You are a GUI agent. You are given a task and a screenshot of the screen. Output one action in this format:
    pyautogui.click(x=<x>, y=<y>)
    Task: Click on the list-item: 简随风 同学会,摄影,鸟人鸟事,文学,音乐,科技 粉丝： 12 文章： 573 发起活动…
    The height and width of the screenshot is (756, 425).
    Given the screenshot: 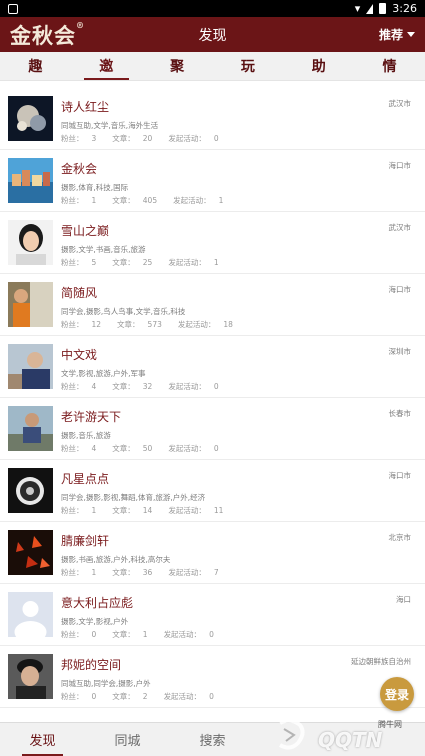 What is the action you would take?
    pyautogui.click(x=212, y=305)
    